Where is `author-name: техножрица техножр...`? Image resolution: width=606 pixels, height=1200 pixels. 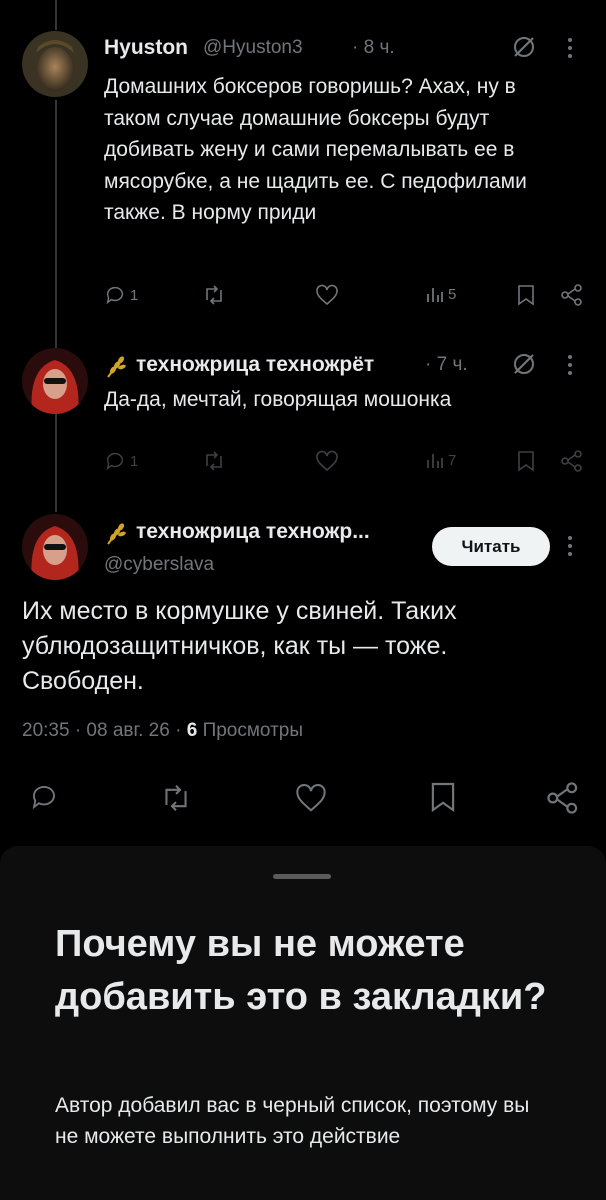 author-name: техножрица техножр... is located at coordinates (253, 532).